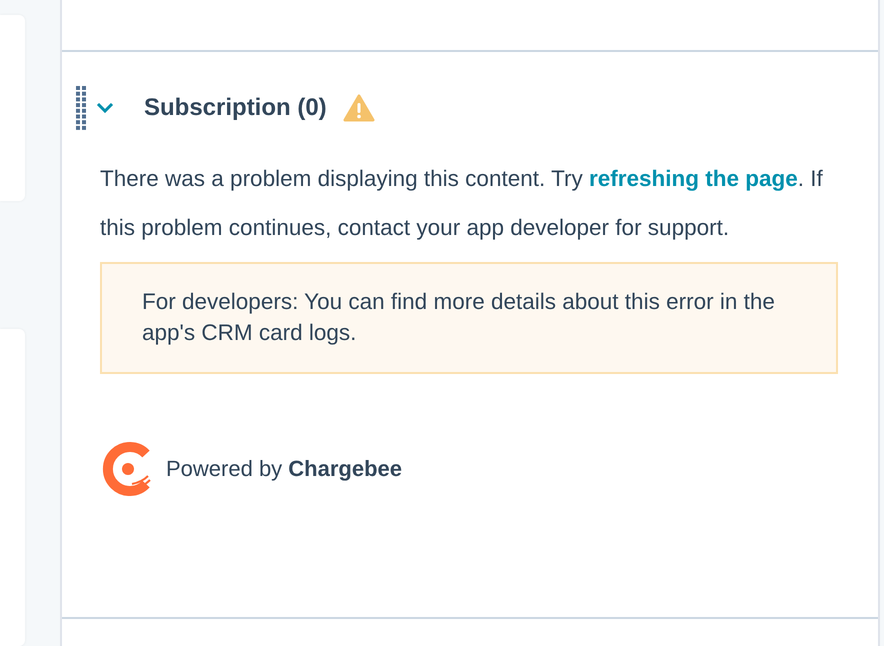 This screenshot has height=646, width=884. I want to click on refresh-link: refreshing the page, so click(693, 178).